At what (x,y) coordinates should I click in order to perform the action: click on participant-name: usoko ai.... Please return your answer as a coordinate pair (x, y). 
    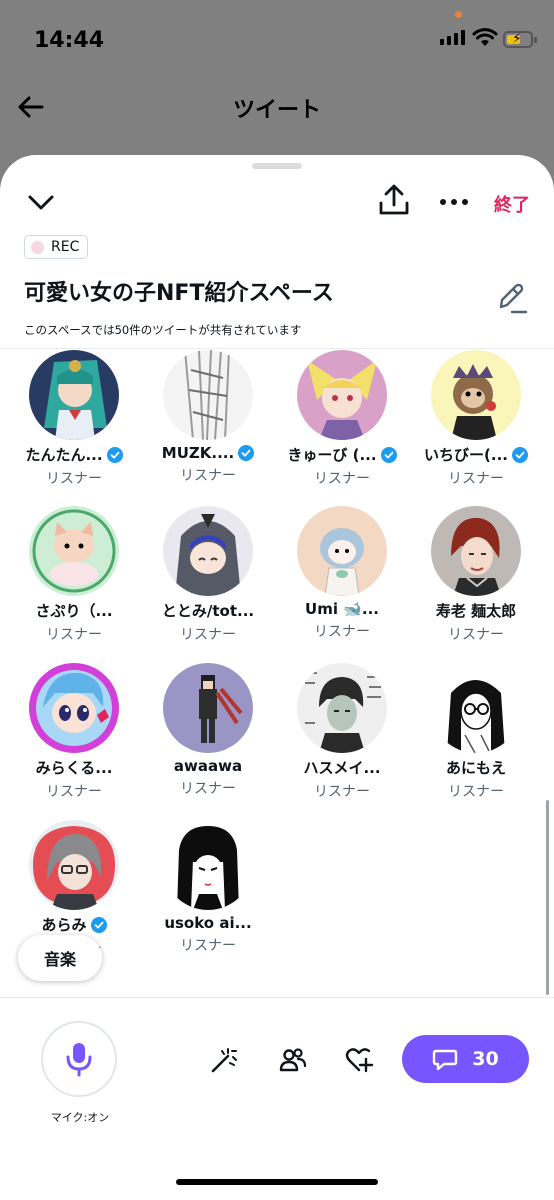
    Looking at the image, I should click on (208, 923).